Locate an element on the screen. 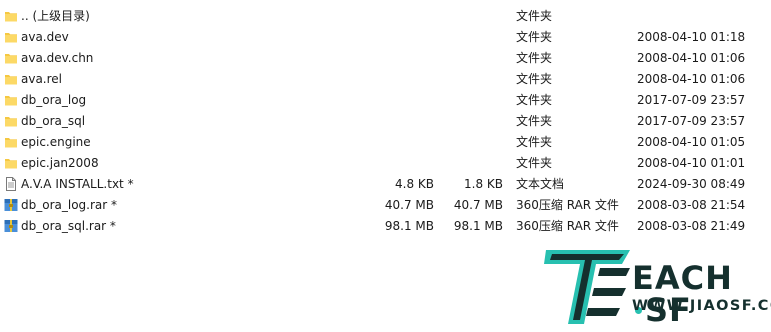 The width and height of the screenshot is (771, 332). file-size: 4.8 KB is located at coordinates (414, 184).